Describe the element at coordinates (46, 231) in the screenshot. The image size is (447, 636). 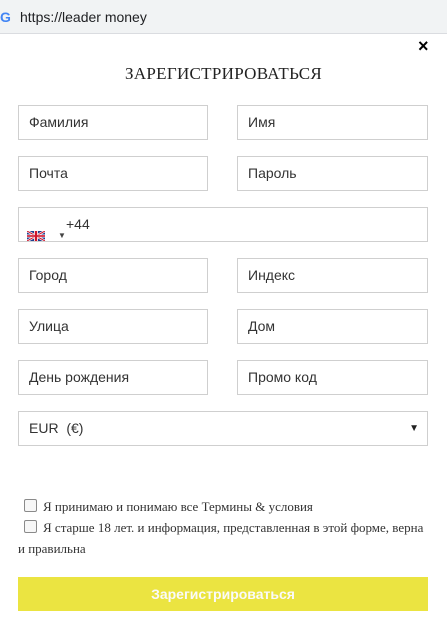
I see `uk-flag-icon: ▼` at that location.